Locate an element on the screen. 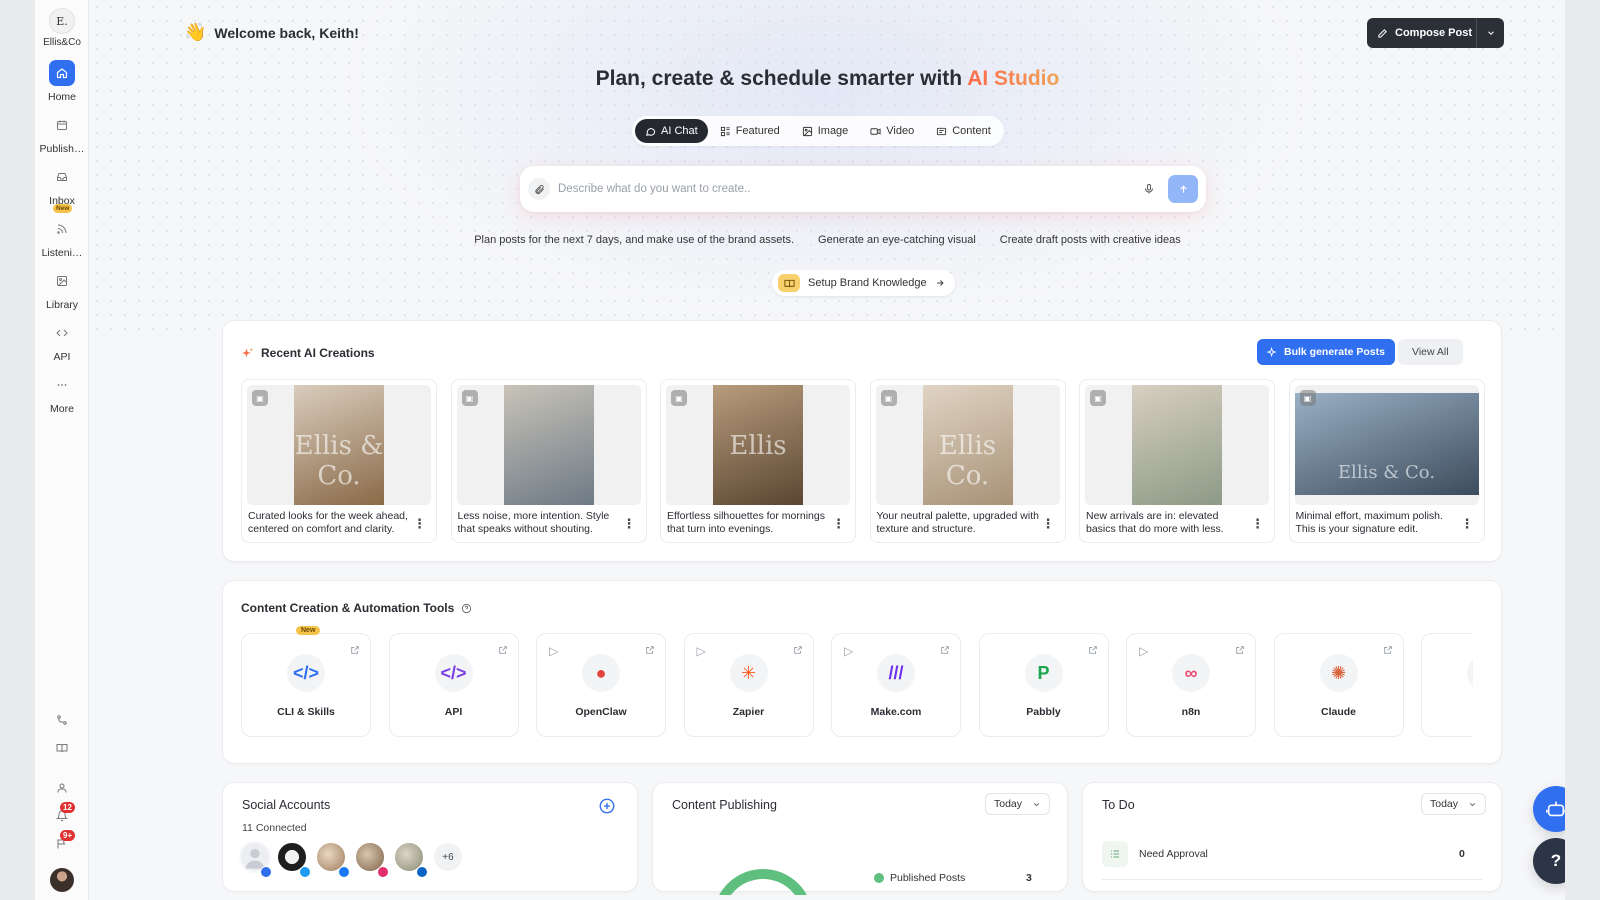 The image size is (1600, 900). tab-content: Content is located at coordinates (963, 131).